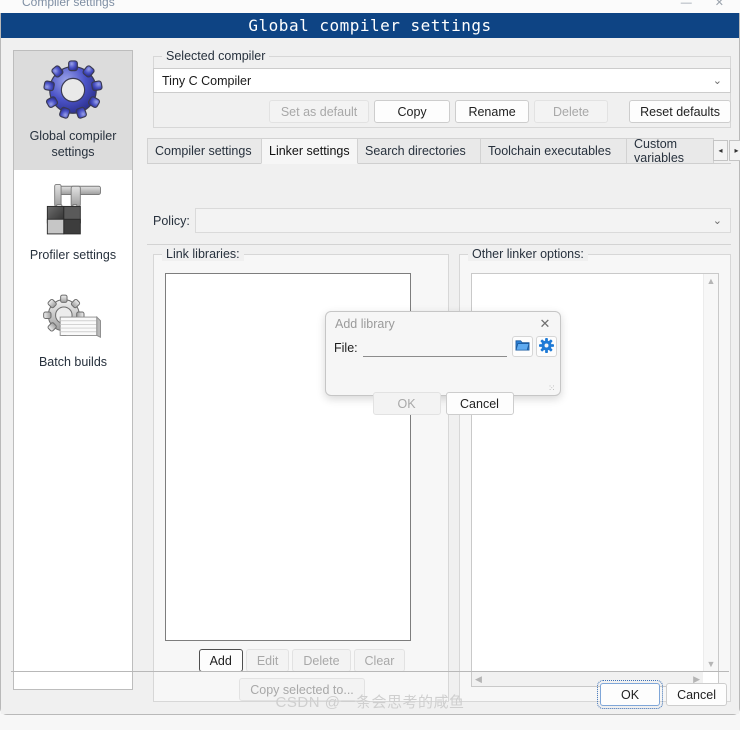 The height and width of the screenshot is (730, 740). Describe the element at coordinates (319, 111) in the screenshot. I see `set-as-default-button: Set as default` at that location.